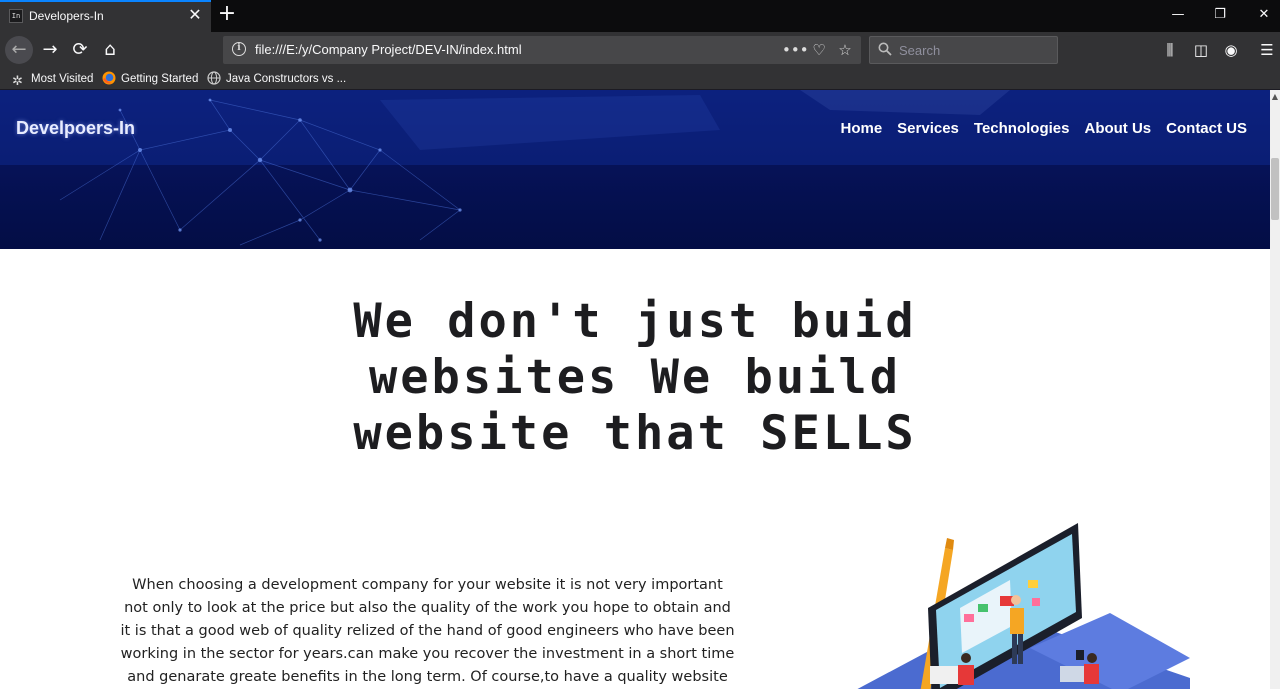 The width and height of the screenshot is (1280, 689). What do you see at coordinates (214, 78) in the screenshot?
I see `globe-icon` at bounding box center [214, 78].